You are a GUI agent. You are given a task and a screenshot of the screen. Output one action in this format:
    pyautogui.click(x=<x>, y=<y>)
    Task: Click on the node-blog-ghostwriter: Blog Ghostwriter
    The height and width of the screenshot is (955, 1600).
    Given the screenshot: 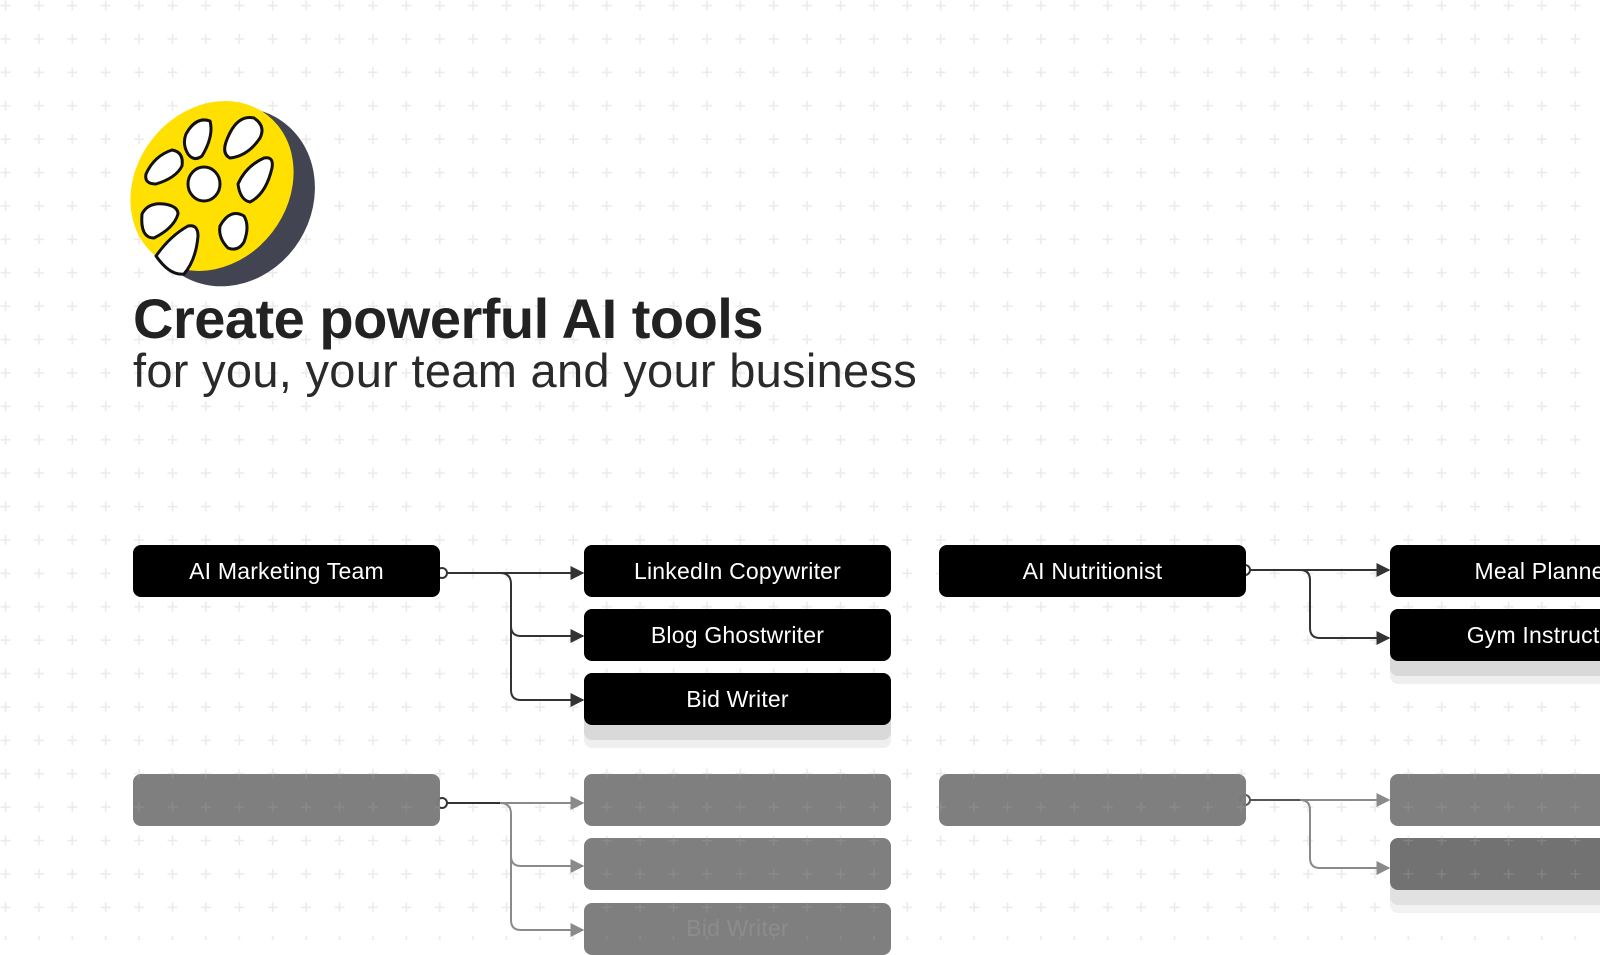 What is the action you would take?
    pyautogui.click(x=737, y=635)
    